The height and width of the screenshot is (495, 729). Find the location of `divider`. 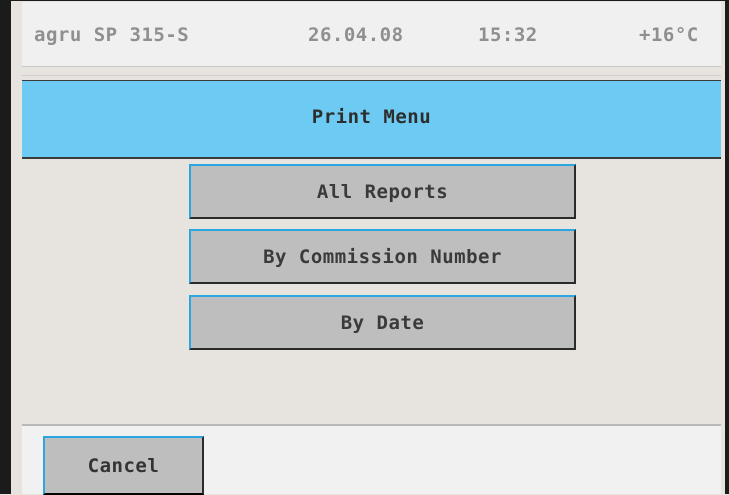

divider is located at coordinates (371, 75).